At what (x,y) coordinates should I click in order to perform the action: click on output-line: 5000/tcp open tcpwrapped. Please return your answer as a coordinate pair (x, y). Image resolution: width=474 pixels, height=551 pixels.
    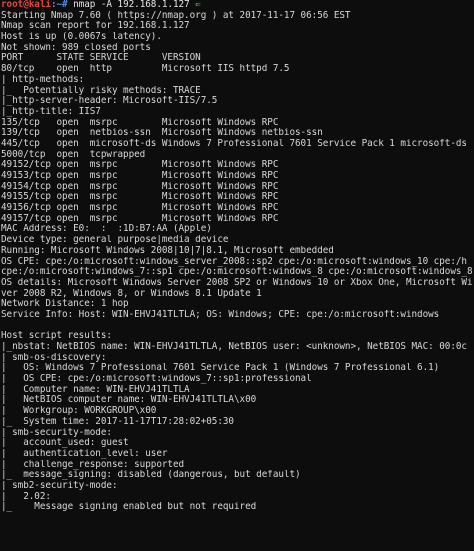
    Looking at the image, I should click on (73, 154).